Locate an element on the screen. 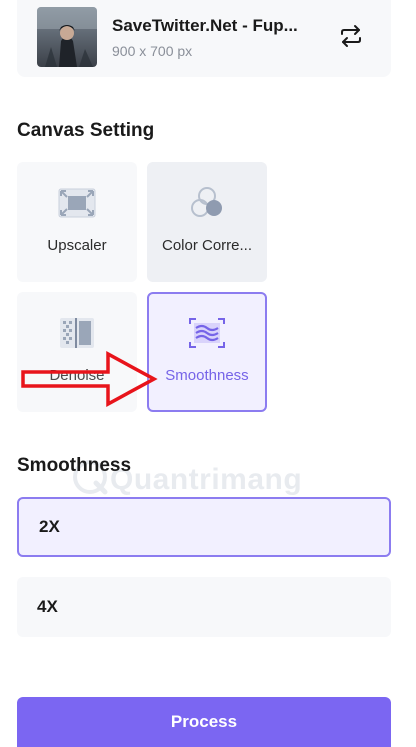 This screenshot has width=416, height=747. file-card: SaveTwitter.Net - Fup... 900 x 700 px is located at coordinates (204, 38).